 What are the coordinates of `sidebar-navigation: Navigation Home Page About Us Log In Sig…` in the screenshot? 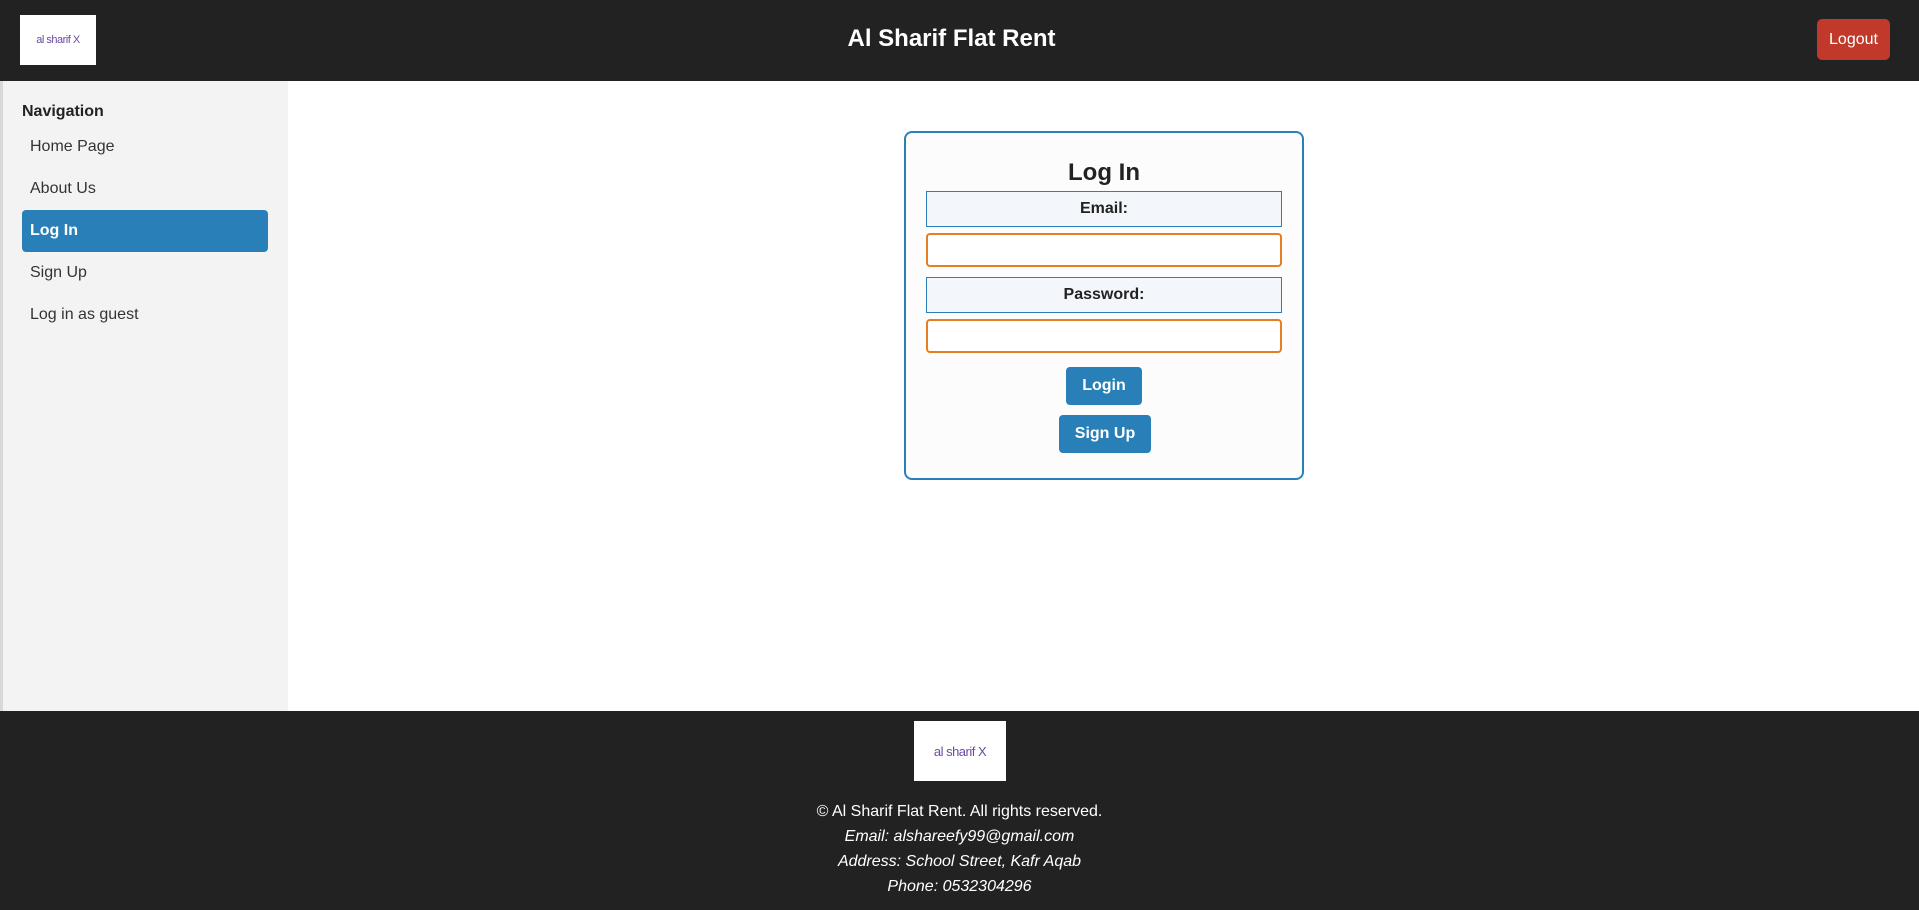 It's located at (144, 396).